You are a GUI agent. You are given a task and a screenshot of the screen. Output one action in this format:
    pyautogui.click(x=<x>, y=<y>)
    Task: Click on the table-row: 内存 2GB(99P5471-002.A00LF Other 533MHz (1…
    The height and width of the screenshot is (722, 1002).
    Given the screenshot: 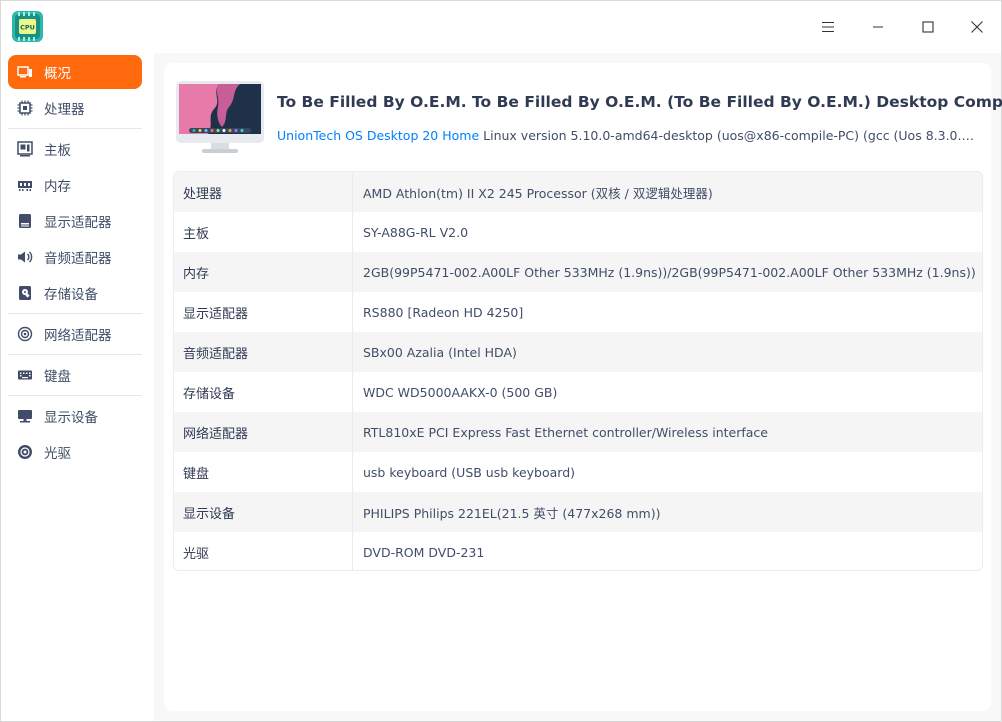 What is the action you would take?
    pyautogui.click(x=578, y=272)
    